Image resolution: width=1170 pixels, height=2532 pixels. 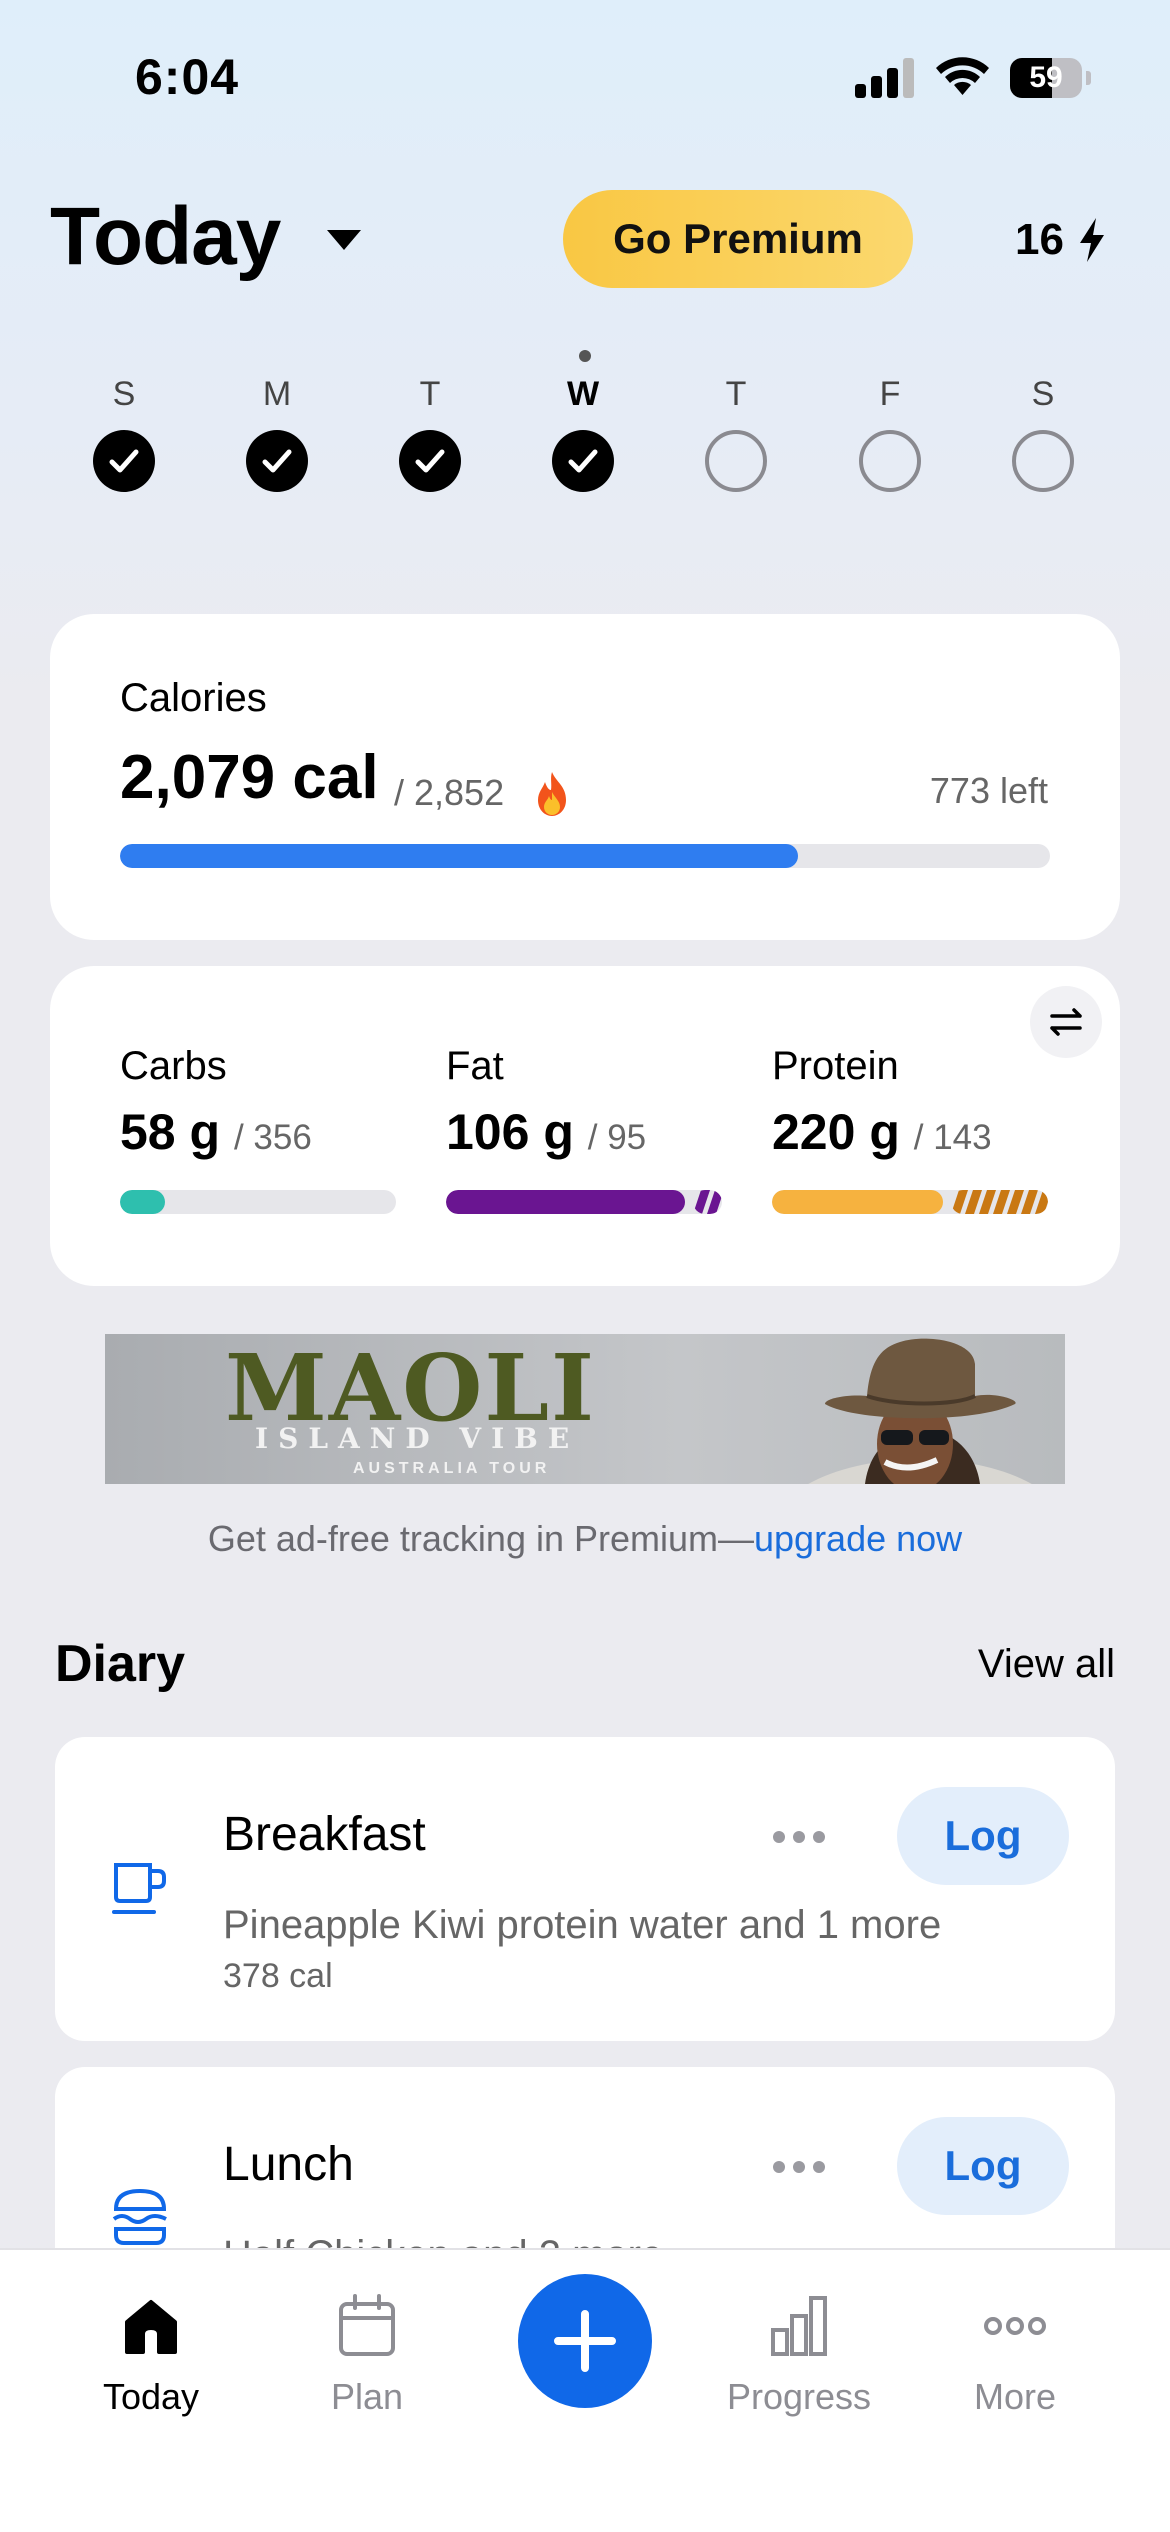 What do you see at coordinates (510, 1132) in the screenshot?
I see `macro-fat-value: 106 g` at bounding box center [510, 1132].